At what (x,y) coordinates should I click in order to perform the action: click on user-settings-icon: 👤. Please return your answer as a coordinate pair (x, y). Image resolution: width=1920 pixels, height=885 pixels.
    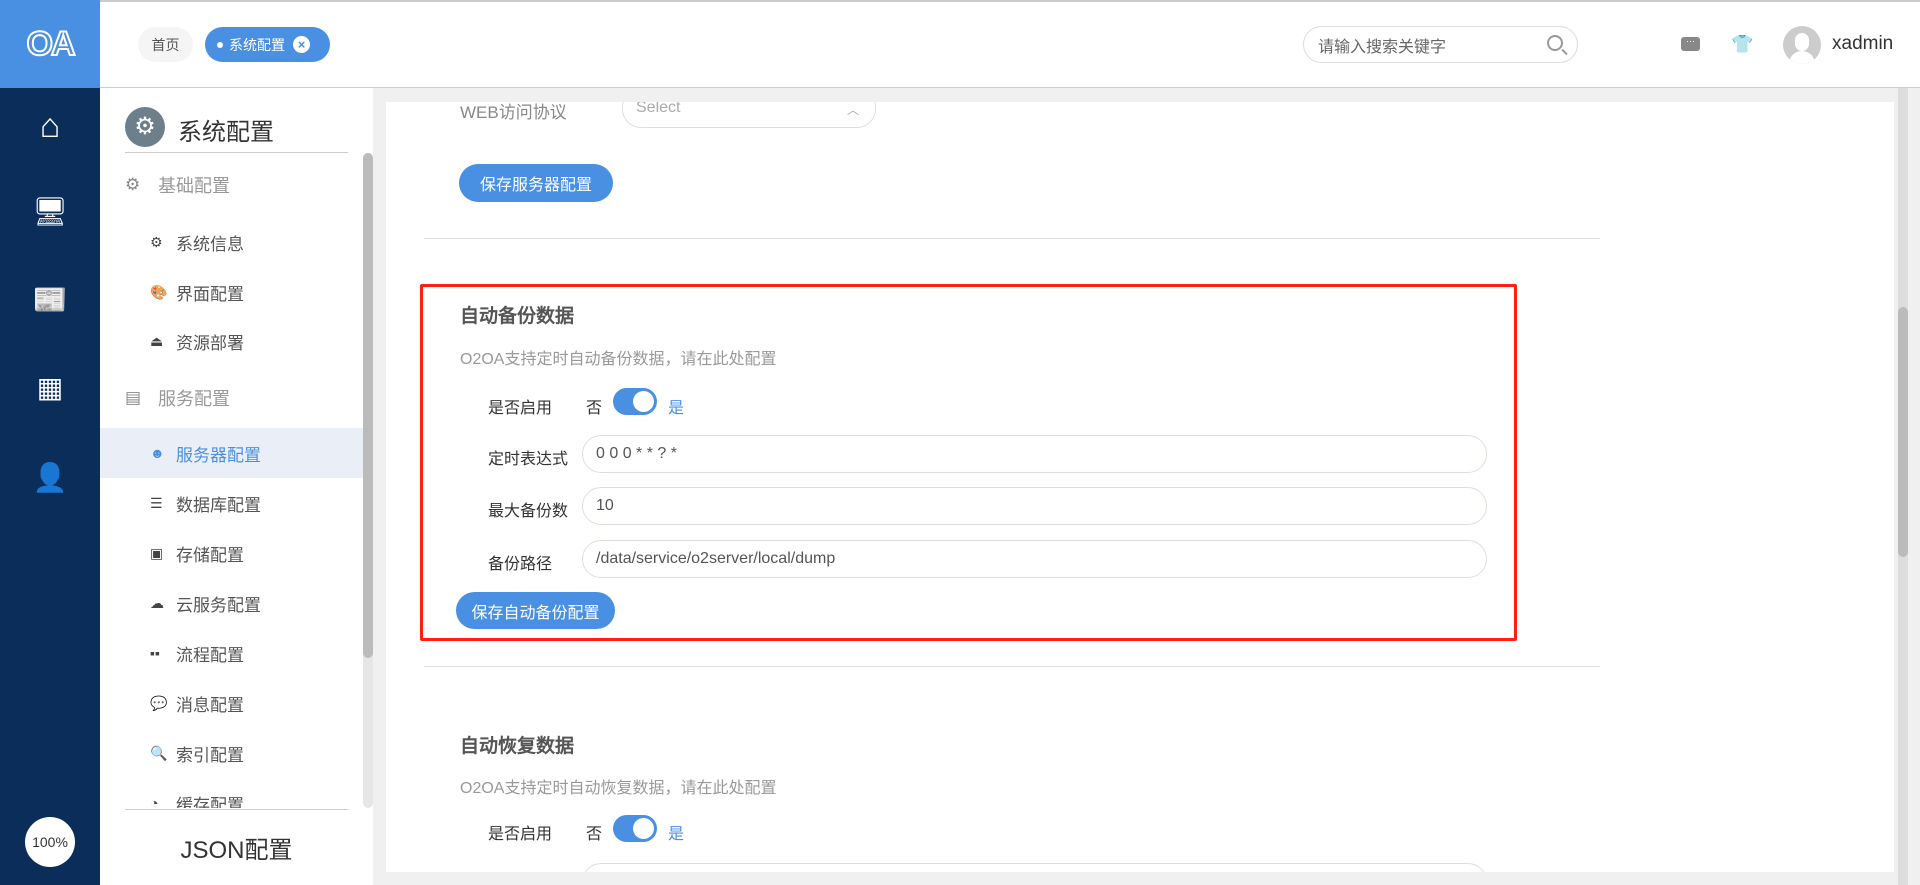
    Looking at the image, I should click on (50, 478).